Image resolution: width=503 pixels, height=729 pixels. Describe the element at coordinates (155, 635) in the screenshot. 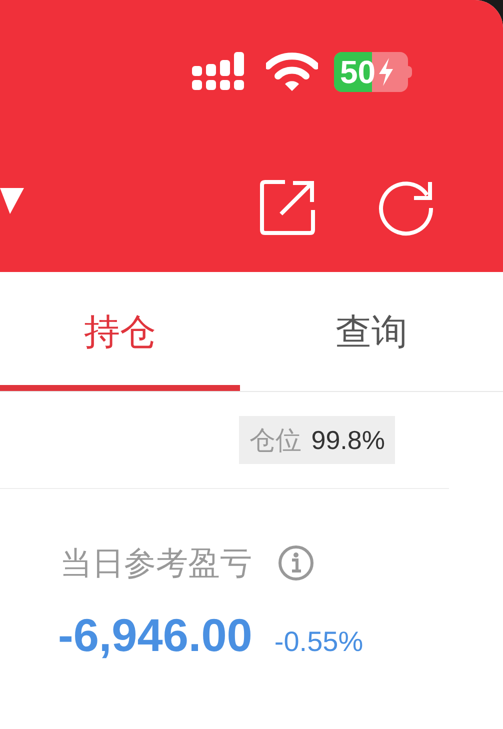

I see `pnl-value: -6,946.00` at that location.